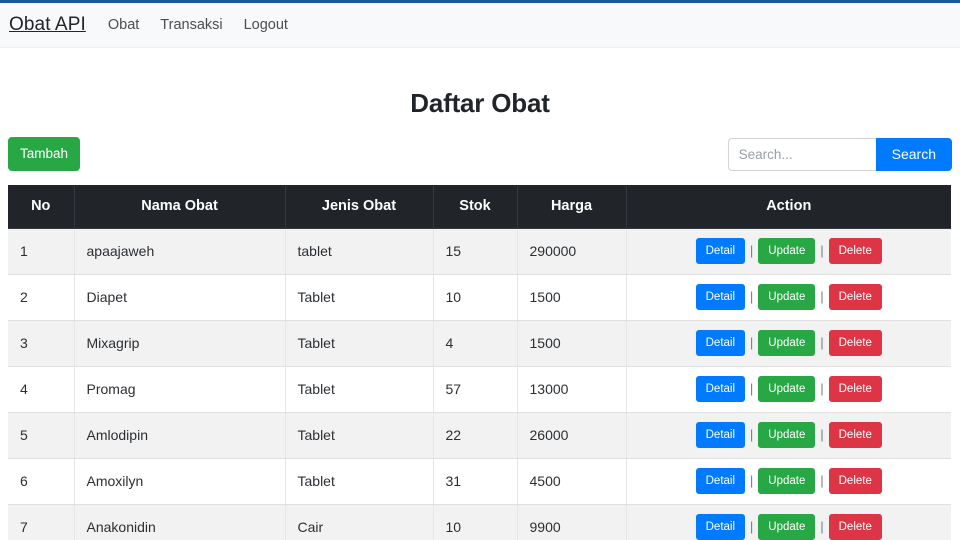  What do you see at coordinates (41, 297) in the screenshot?
I see `cell-no: 2` at bounding box center [41, 297].